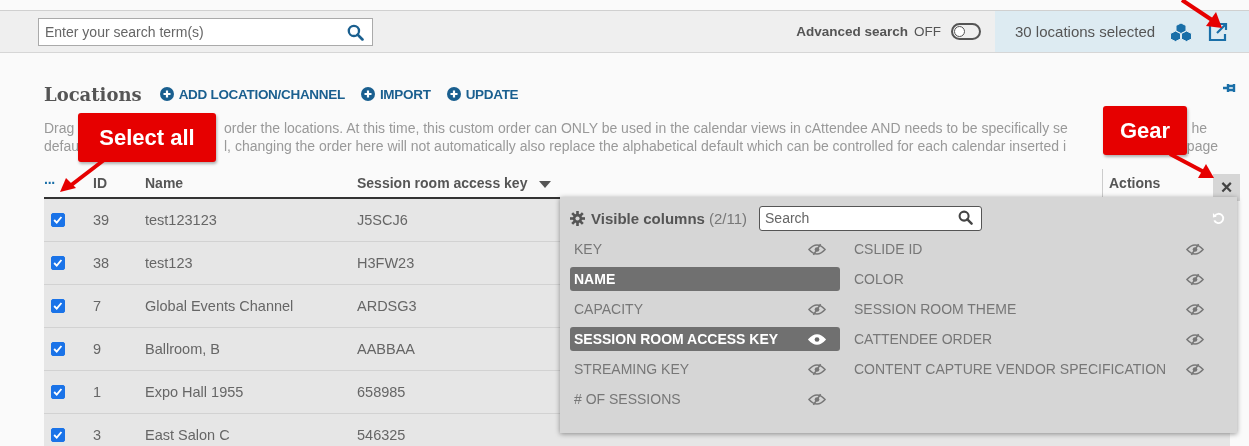 The image size is (1249, 446). What do you see at coordinates (966, 31) in the screenshot?
I see `advanced-search-toggle` at bounding box center [966, 31].